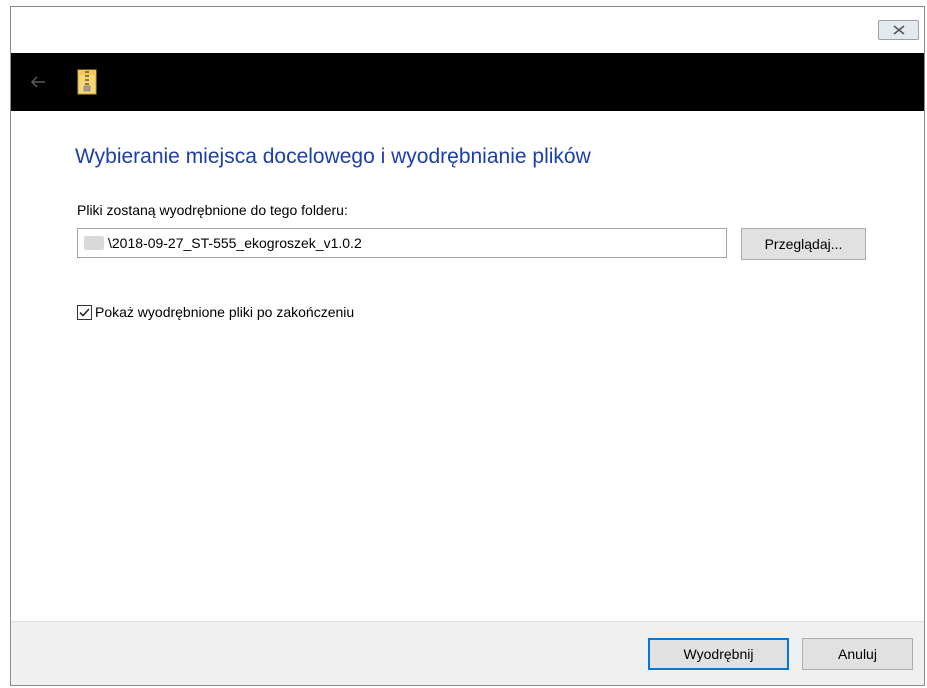  I want to click on back-button, so click(38, 82).